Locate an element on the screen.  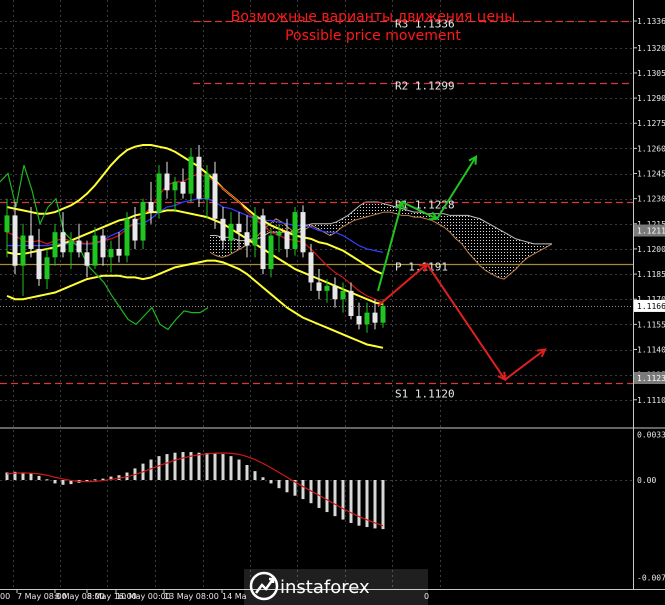
price-tag-label: 1.1211 is located at coordinates (651, 231).